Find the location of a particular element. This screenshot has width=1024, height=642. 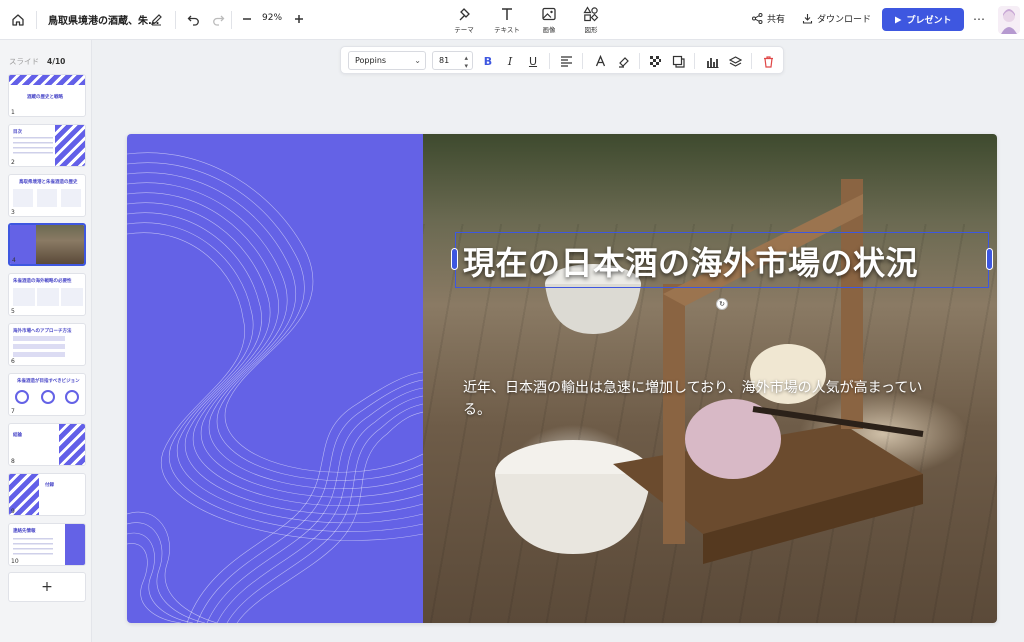

share-button: 共有 is located at coordinates (768, 18).